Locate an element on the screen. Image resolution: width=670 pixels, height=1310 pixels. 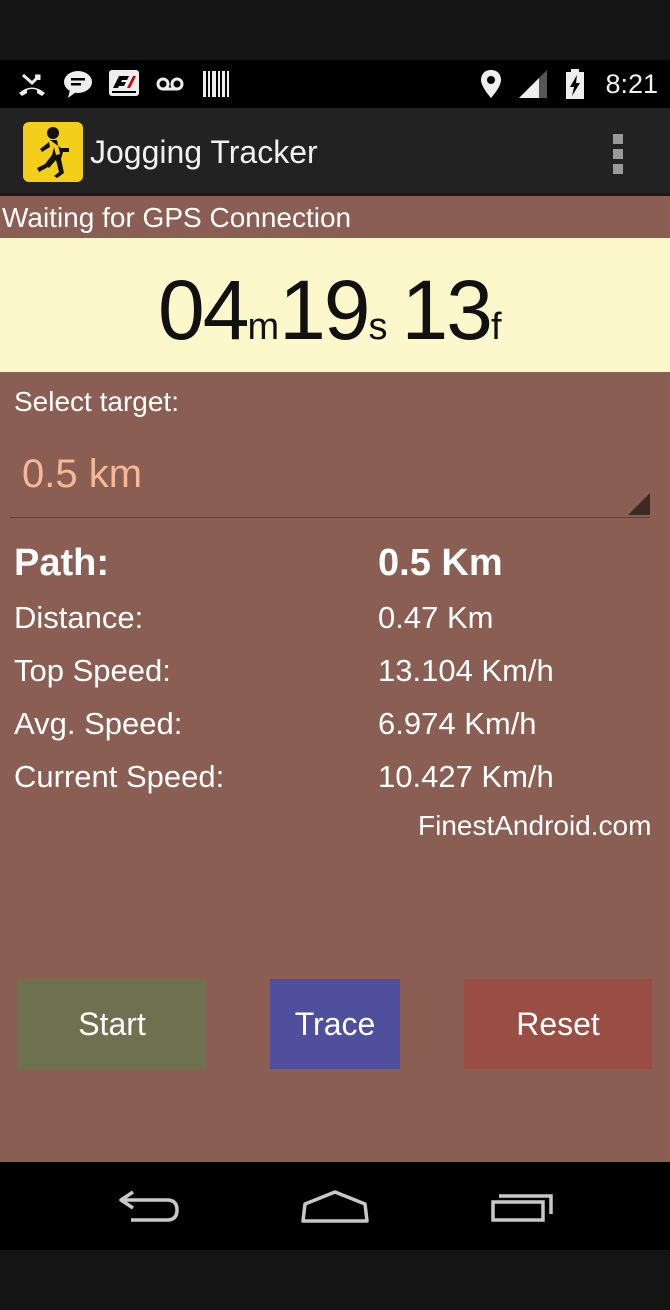
timer-frames: 13 is located at coordinates (447, 310).